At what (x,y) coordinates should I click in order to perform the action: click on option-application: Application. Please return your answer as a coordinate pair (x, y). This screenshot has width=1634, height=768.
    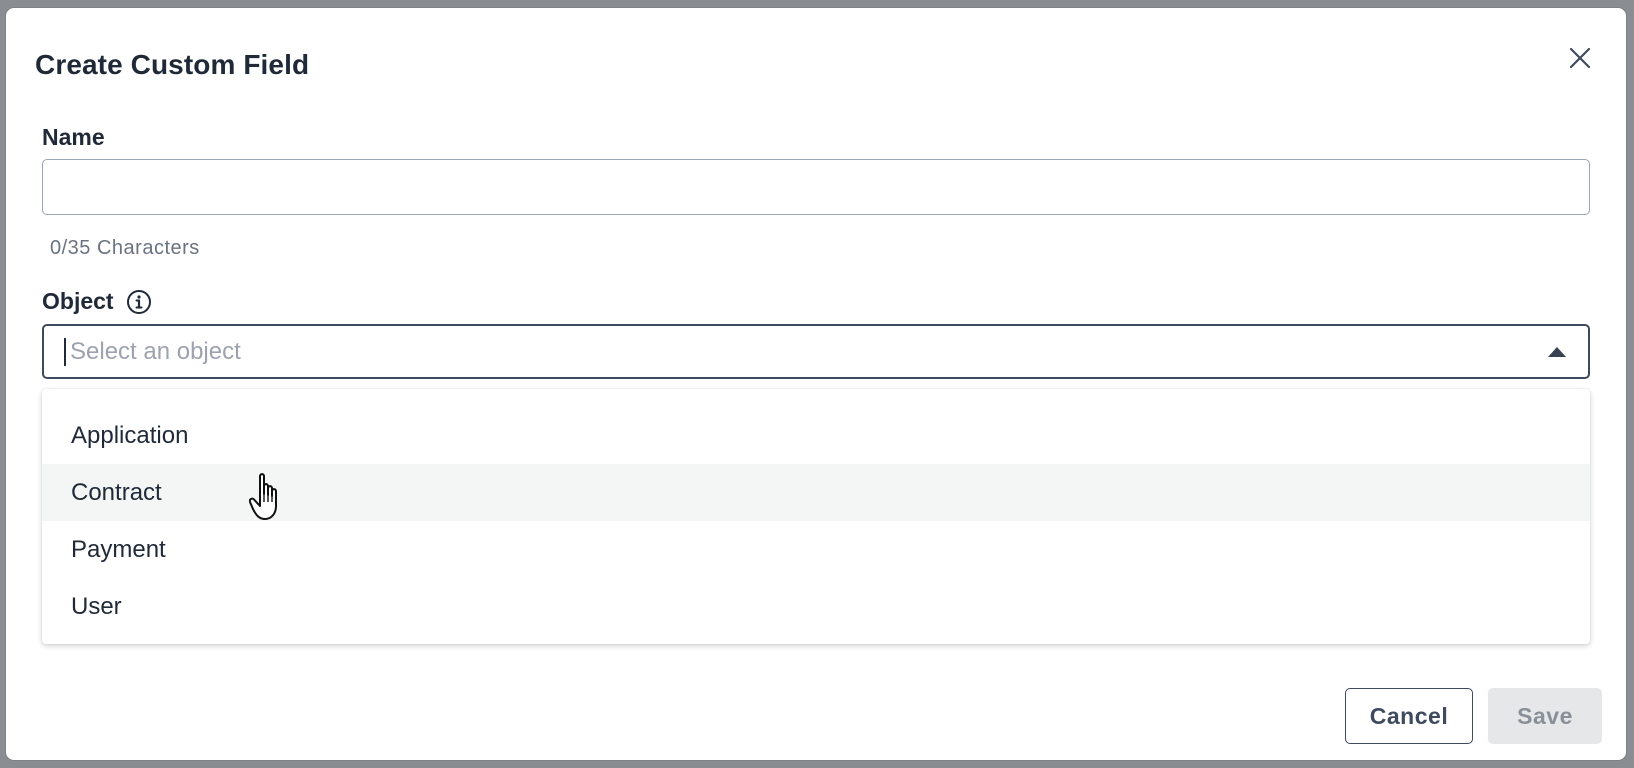
    Looking at the image, I should click on (816, 435).